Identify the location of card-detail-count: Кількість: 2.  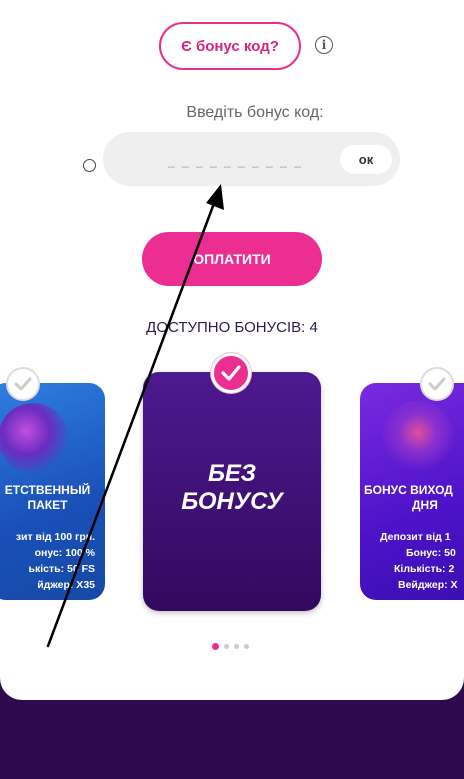
(424, 569).